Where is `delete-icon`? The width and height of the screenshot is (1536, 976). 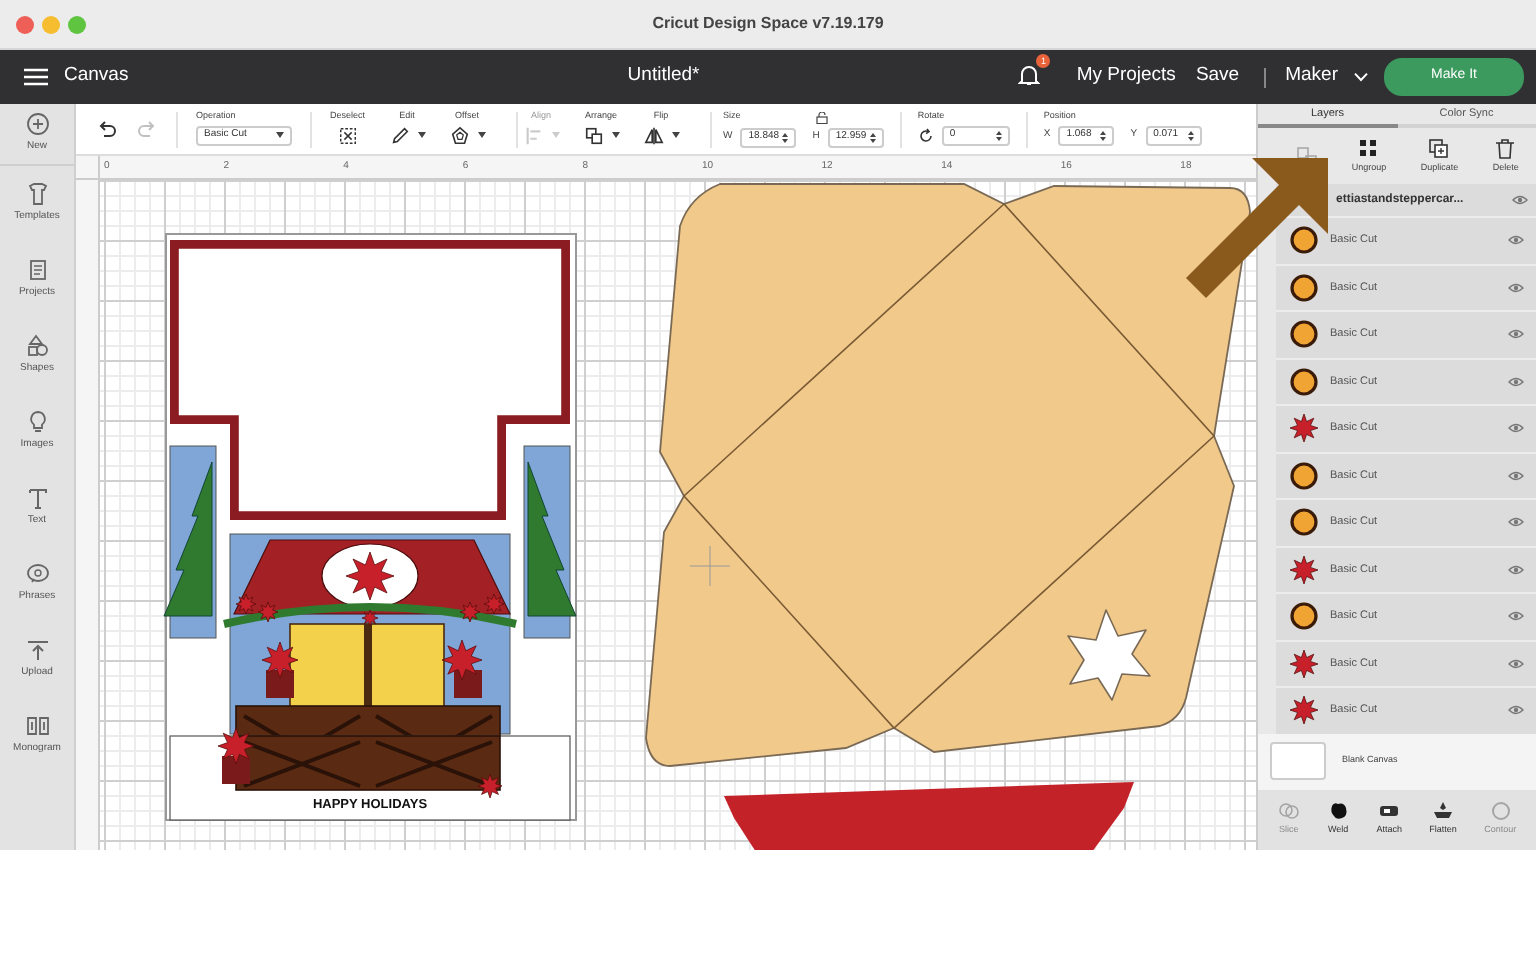 delete-icon is located at coordinates (1505, 148).